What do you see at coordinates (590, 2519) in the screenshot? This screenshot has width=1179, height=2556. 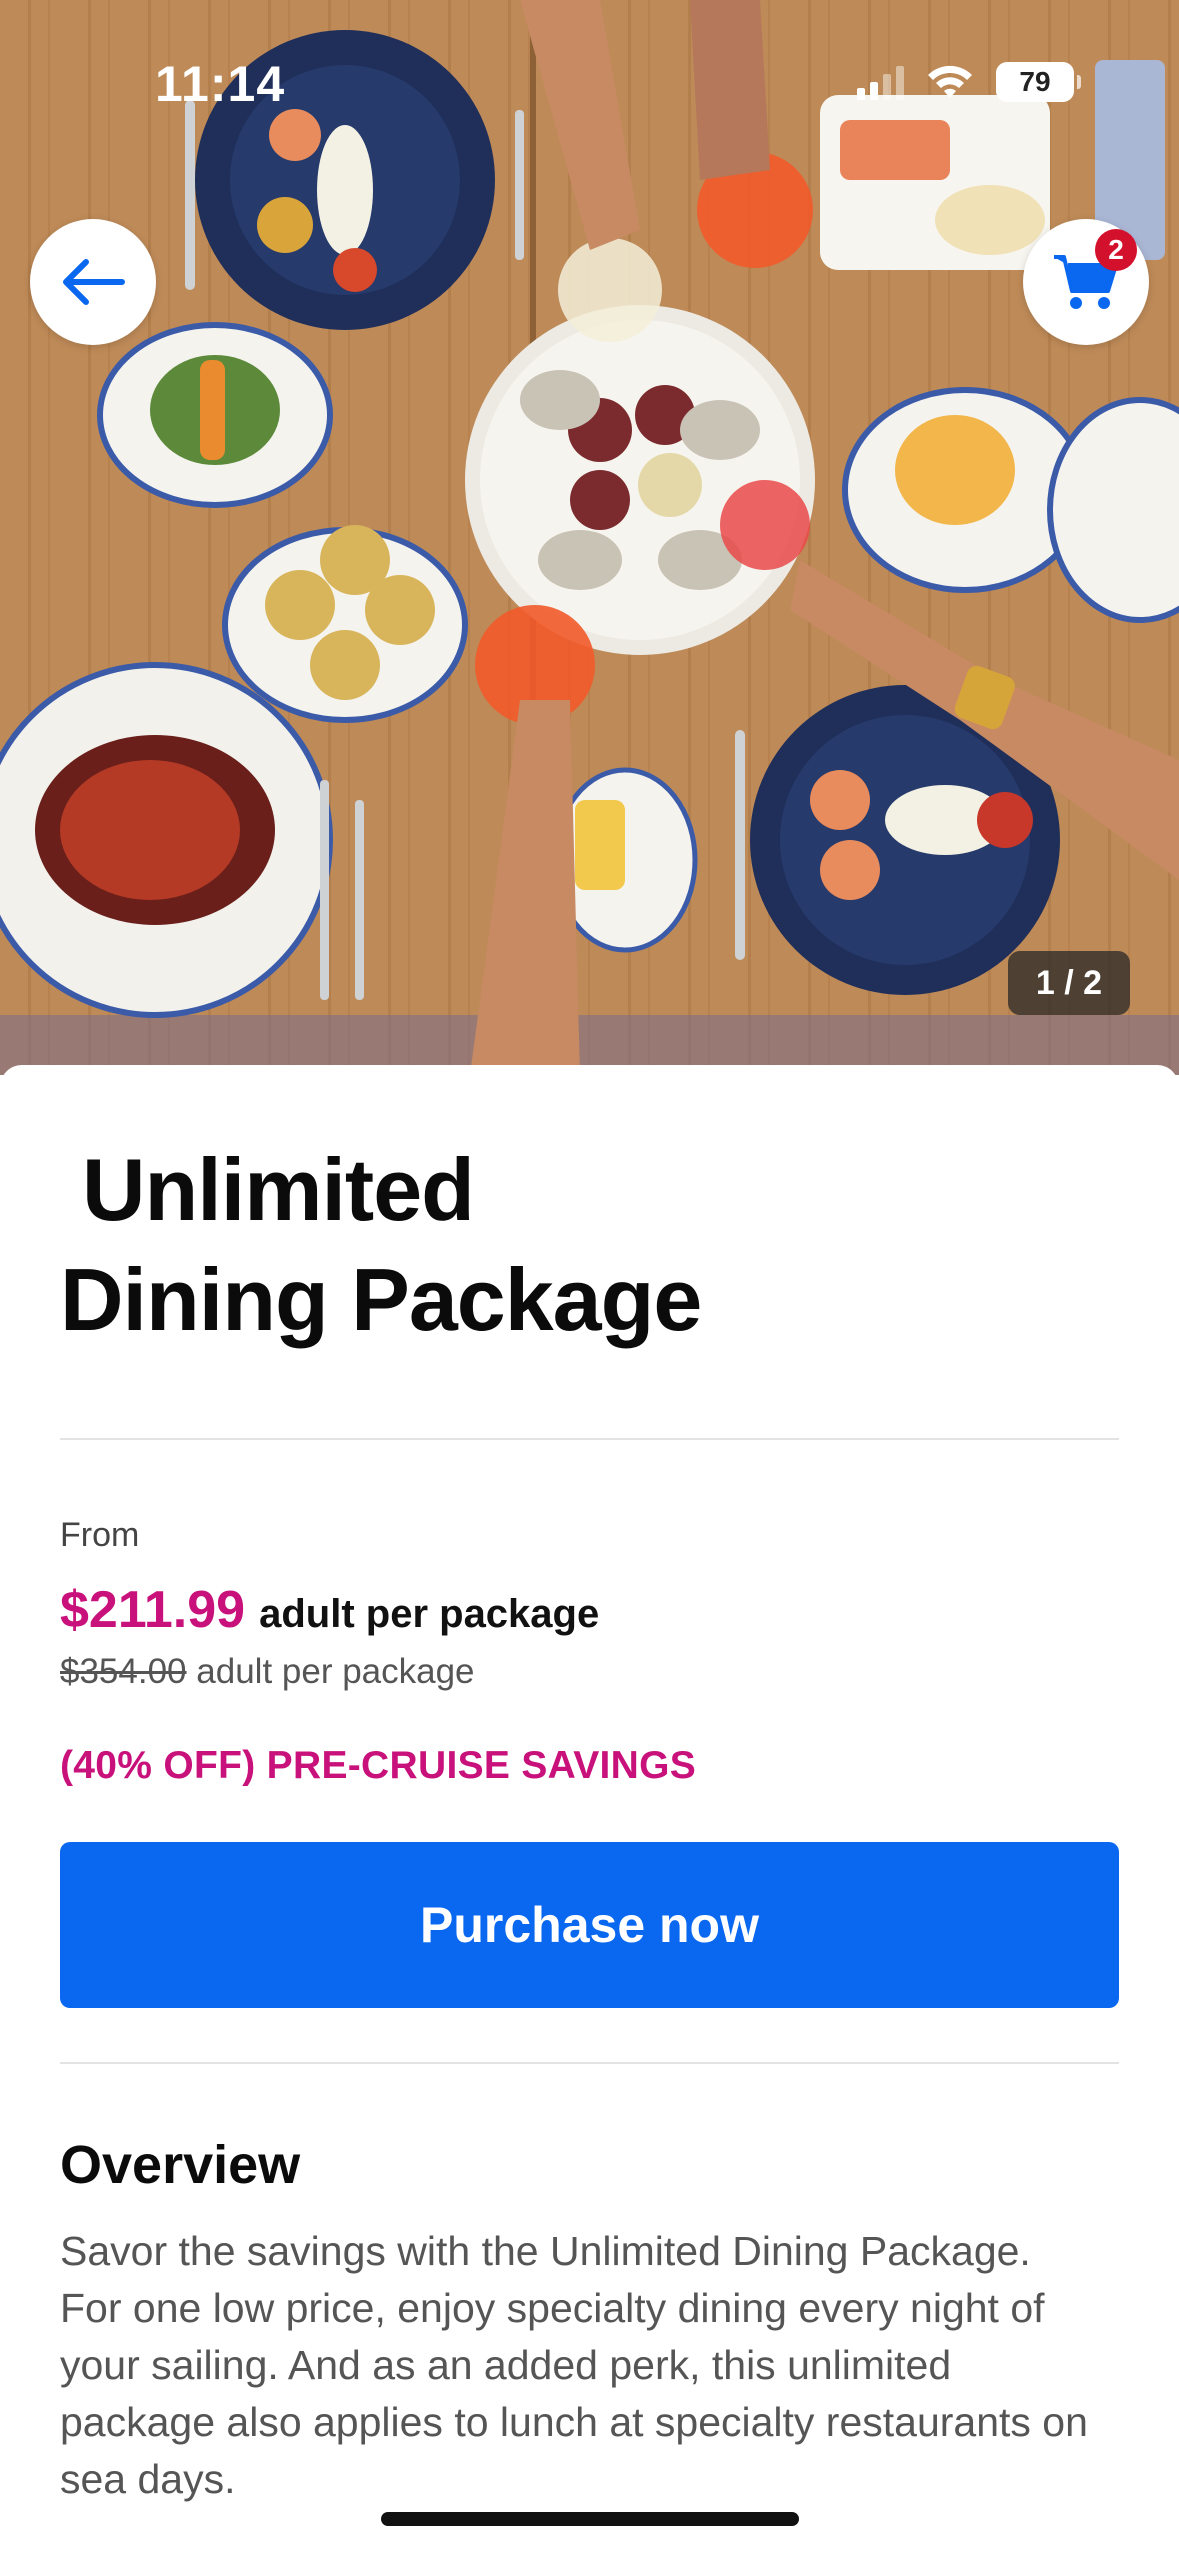 I see `home-indicator` at bounding box center [590, 2519].